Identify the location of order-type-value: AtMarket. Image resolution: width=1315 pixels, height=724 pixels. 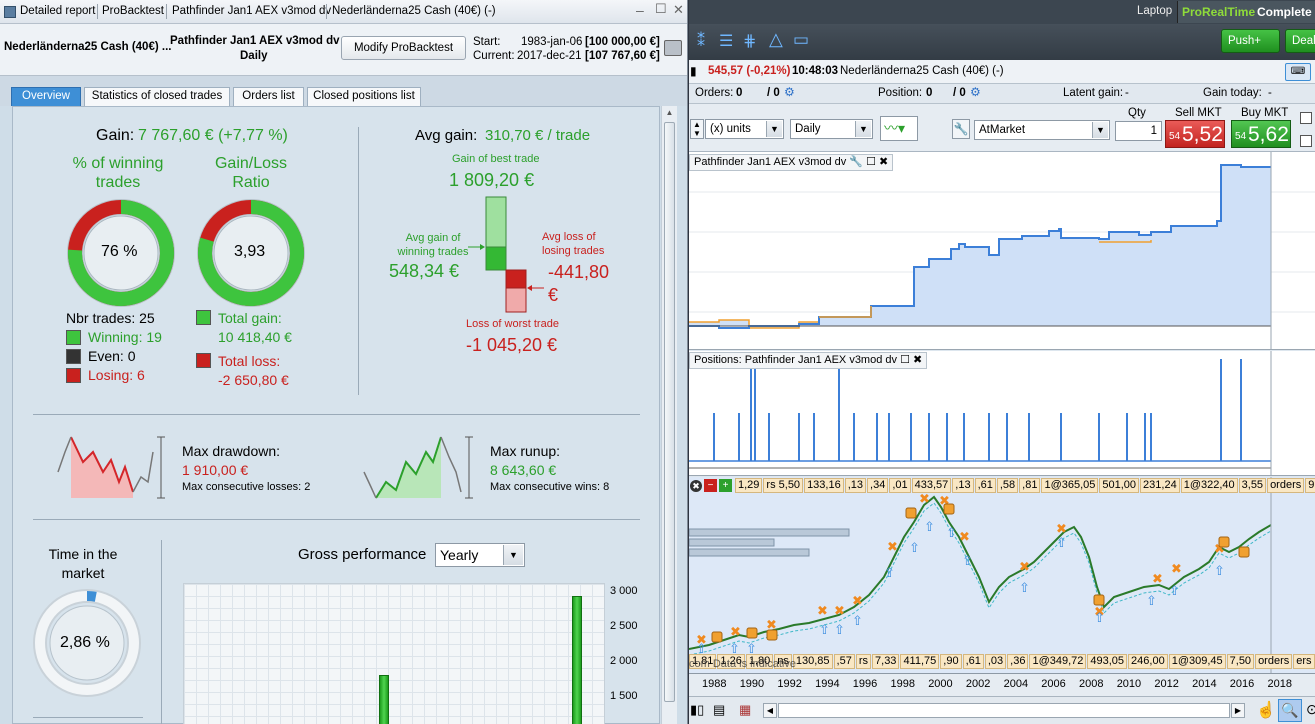
(1002, 130).